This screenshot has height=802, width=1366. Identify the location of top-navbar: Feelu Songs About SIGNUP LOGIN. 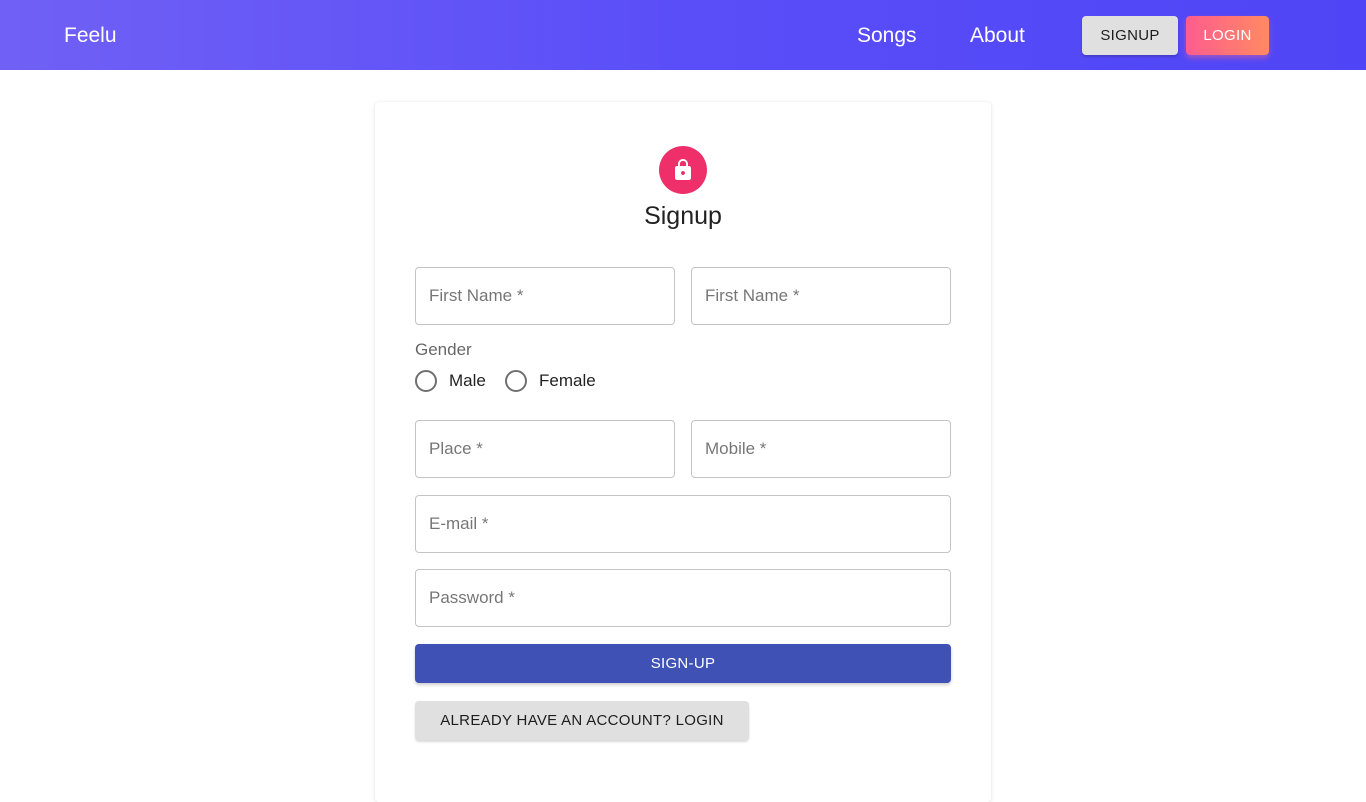
(683, 35).